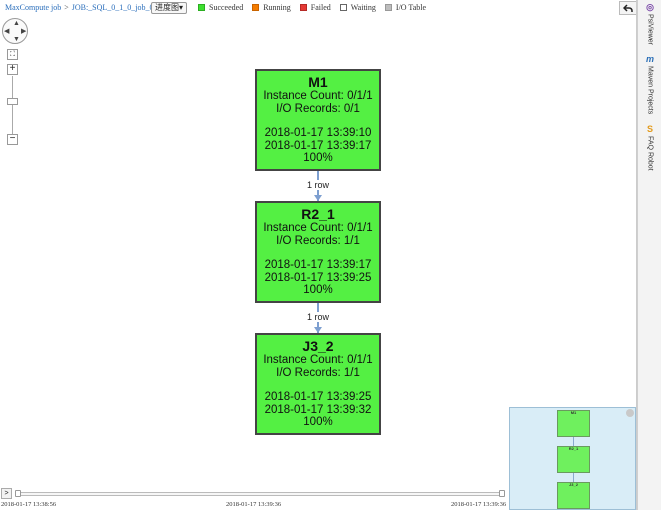 The width and height of the screenshot is (661, 510). Describe the element at coordinates (343, 7) in the screenshot. I see `waiting-swatch-icon` at that location.